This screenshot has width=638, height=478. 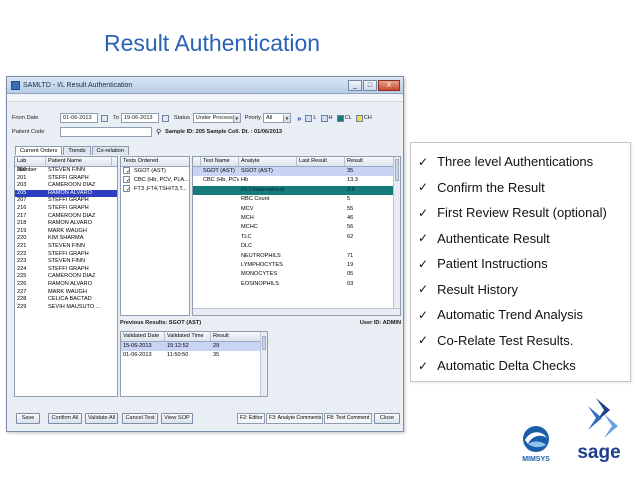 I want to click on result-cell: 56, so click(x=367, y=227).